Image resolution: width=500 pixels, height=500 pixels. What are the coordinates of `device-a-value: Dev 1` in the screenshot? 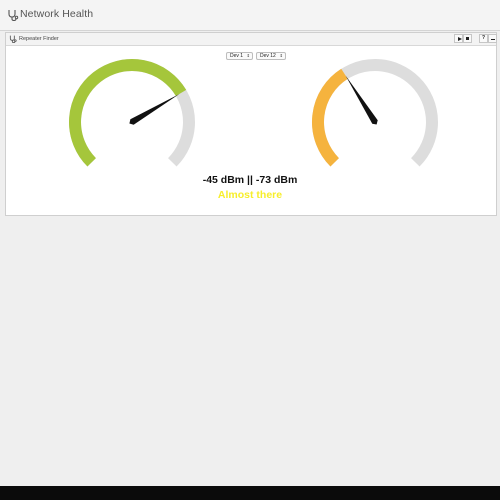 It's located at (237, 56).